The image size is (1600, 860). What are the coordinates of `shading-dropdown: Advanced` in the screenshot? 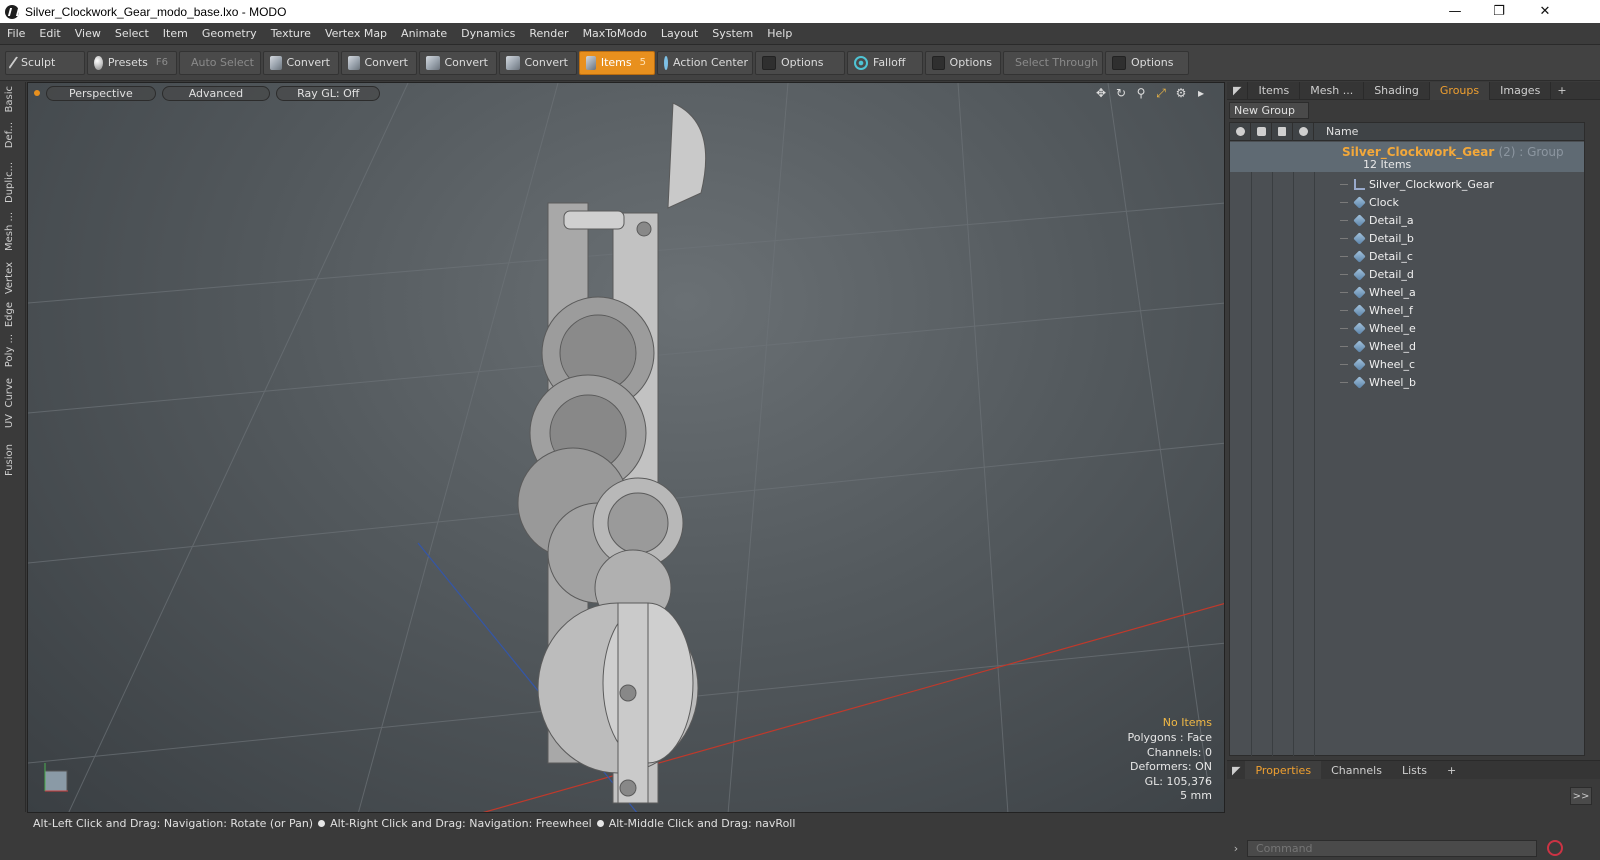 It's located at (216, 93).